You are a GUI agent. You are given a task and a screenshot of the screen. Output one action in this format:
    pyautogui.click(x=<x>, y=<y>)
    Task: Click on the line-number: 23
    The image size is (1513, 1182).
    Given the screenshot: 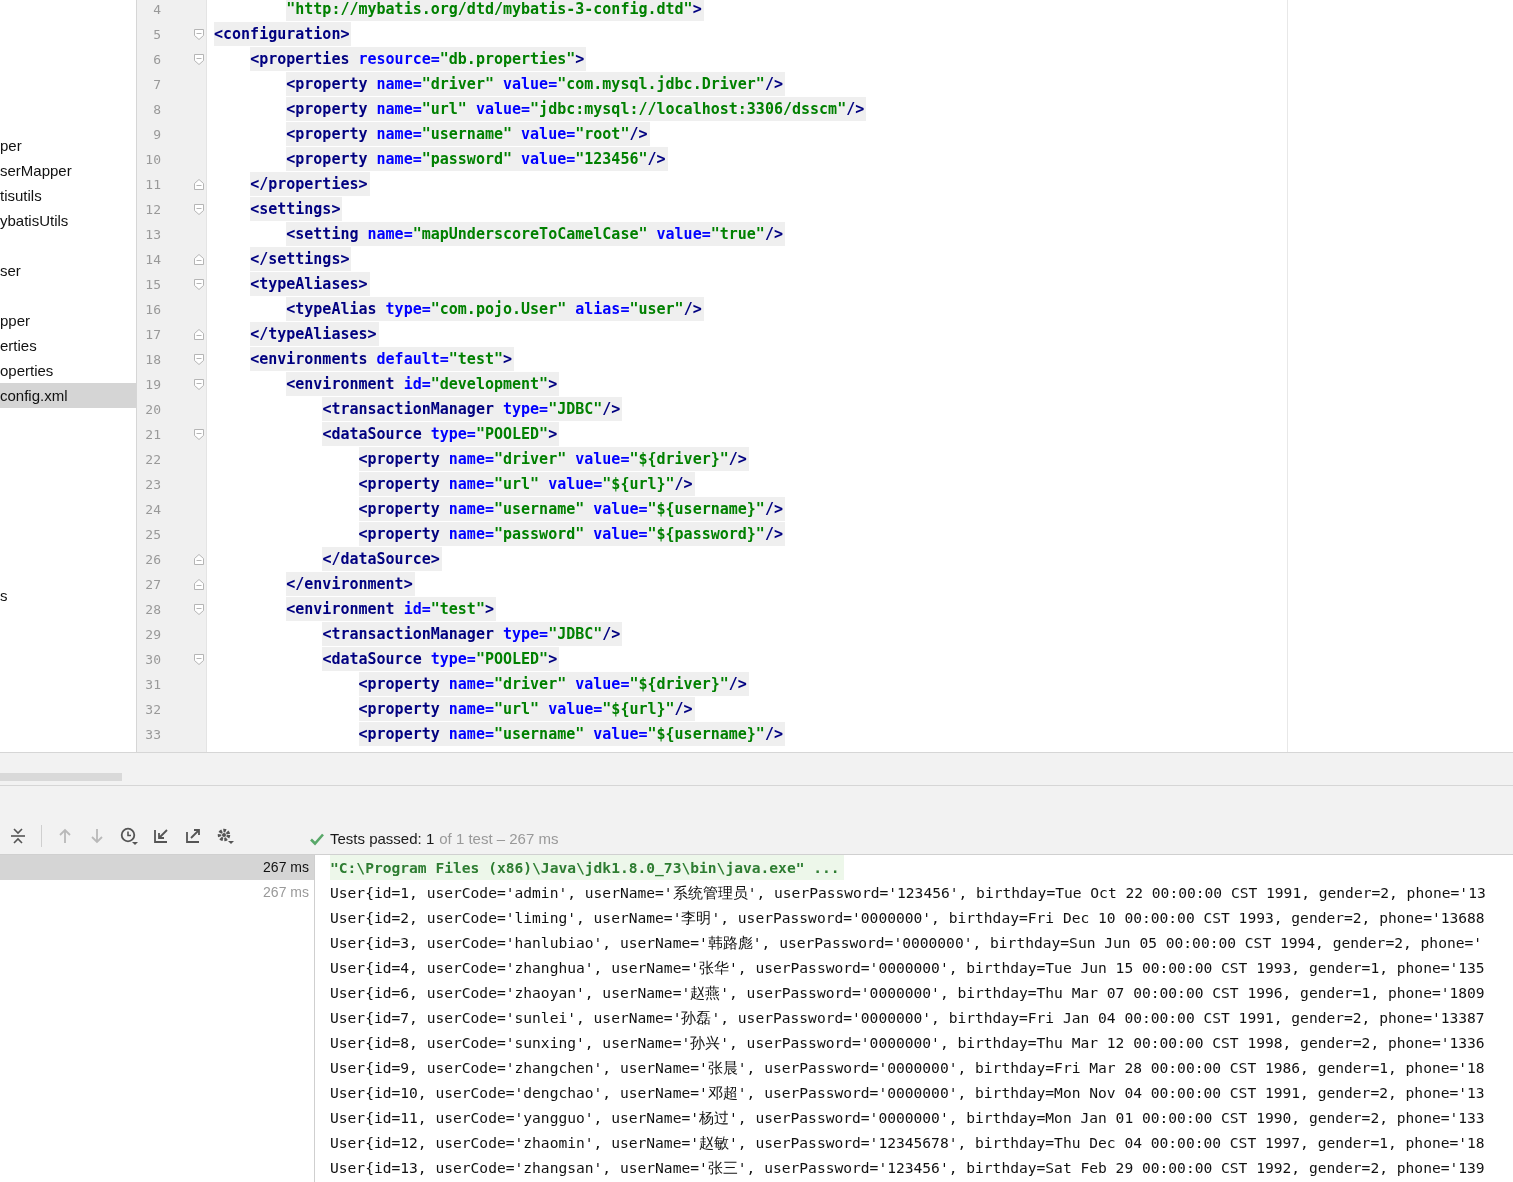 What is the action you would take?
    pyautogui.click(x=152, y=484)
    